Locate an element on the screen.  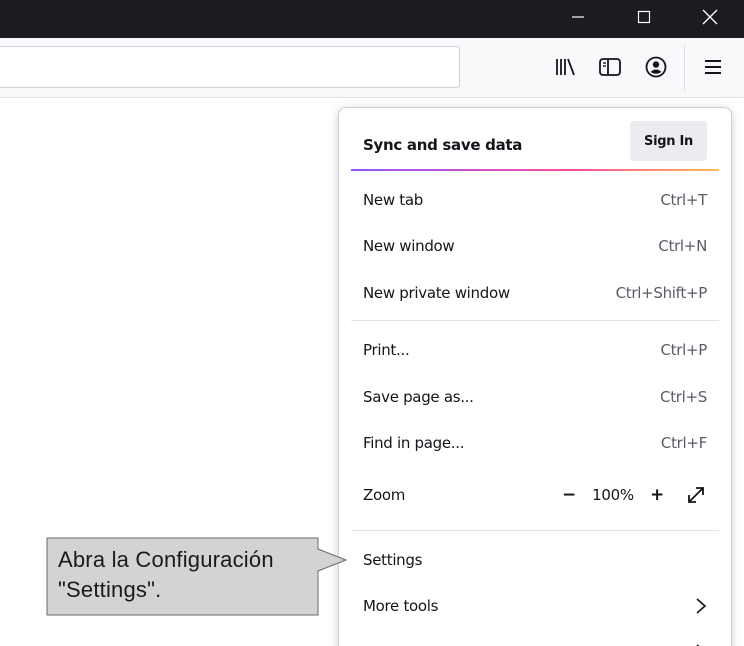
callout-line-1: Abra la Configuración is located at coordinates (166, 559).